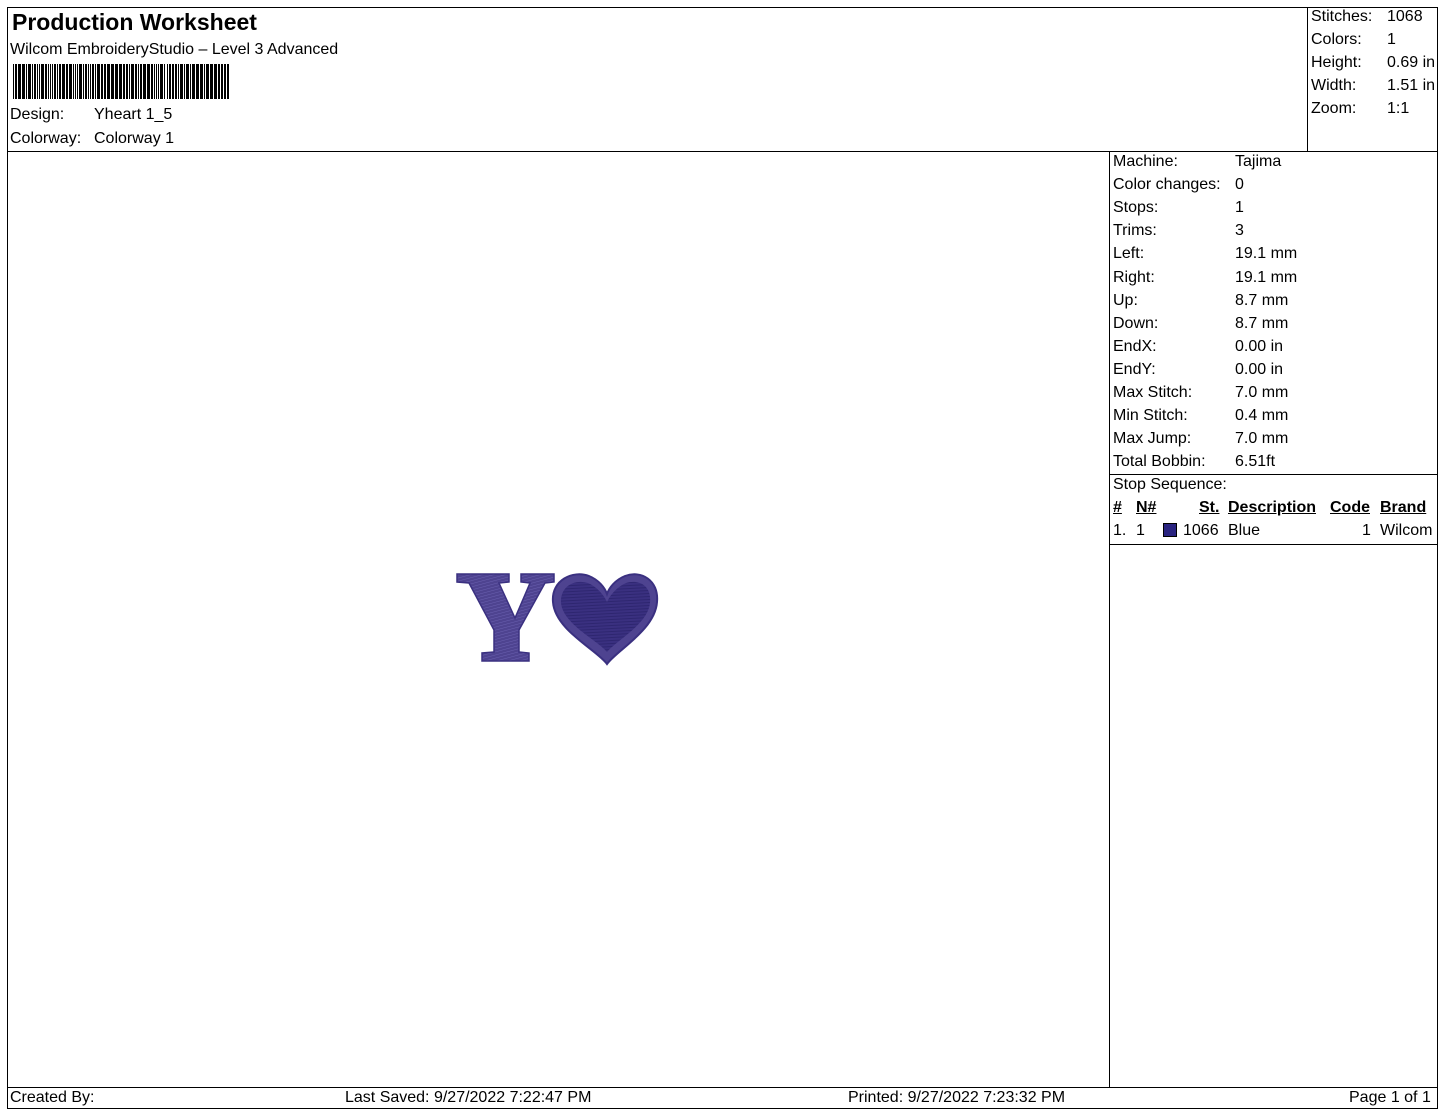 The width and height of the screenshot is (1445, 1112). What do you see at coordinates (1145, 161) in the screenshot?
I see `machine-info-label: Machine:` at bounding box center [1145, 161].